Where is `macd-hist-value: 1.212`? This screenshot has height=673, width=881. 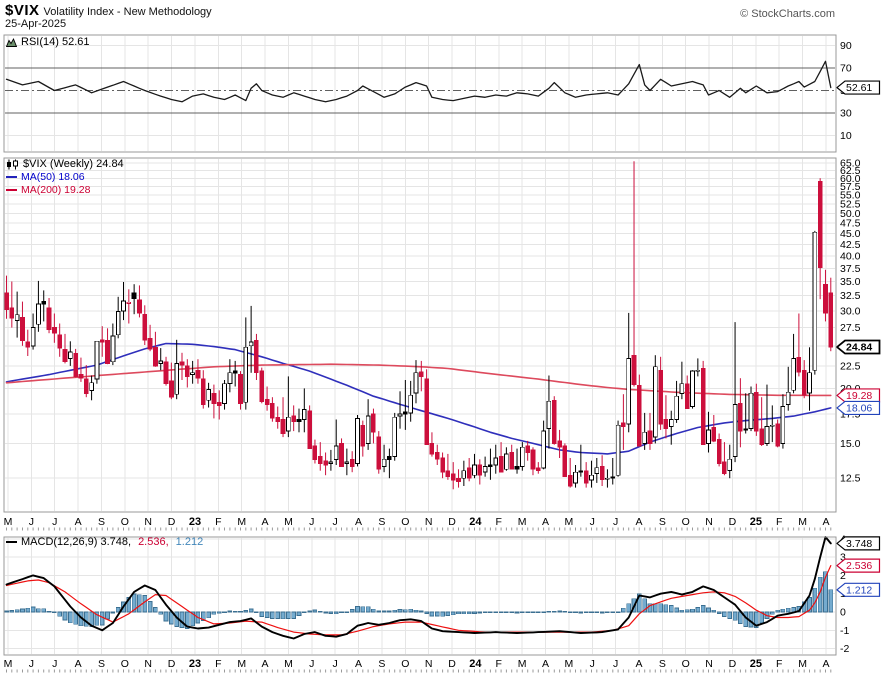 macd-hist-value: 1.212 is located at coordinates (189, 542).